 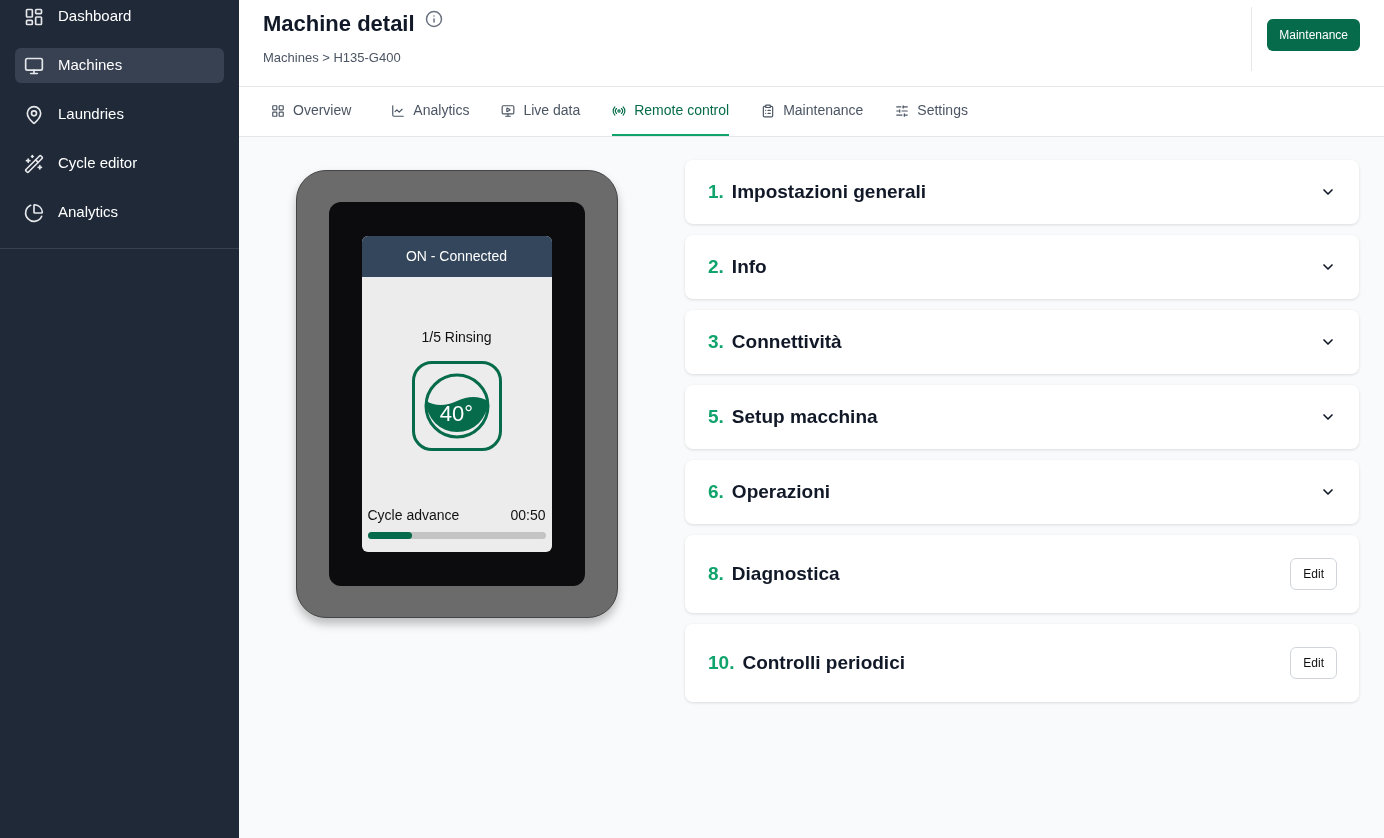 What do you see at coordinates (34, 114) in the screenshot?
I see `map-pin-icon` at bounding box center [34, 114].